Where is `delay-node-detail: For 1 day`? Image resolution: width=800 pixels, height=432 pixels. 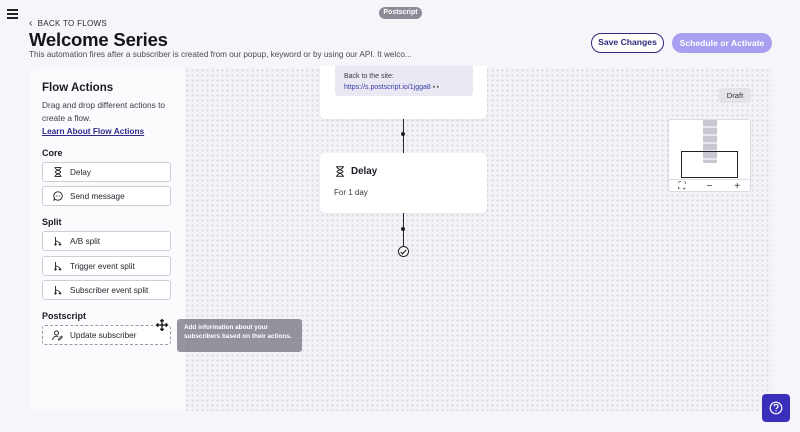
delay-node-detail: For 1 day is located at coordinates (351, 192).